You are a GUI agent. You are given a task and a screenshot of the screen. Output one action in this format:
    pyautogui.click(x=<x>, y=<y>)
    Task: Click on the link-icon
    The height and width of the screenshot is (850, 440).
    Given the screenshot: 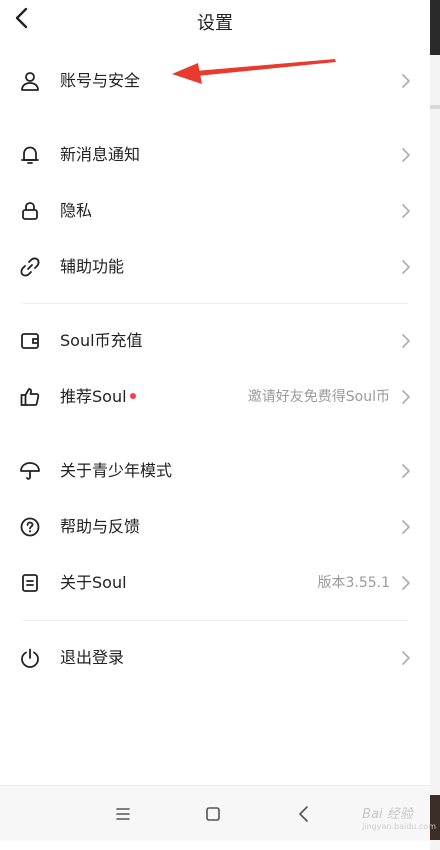 What is the action you would take?
    pyautogui.click(x=30, y=267)
    